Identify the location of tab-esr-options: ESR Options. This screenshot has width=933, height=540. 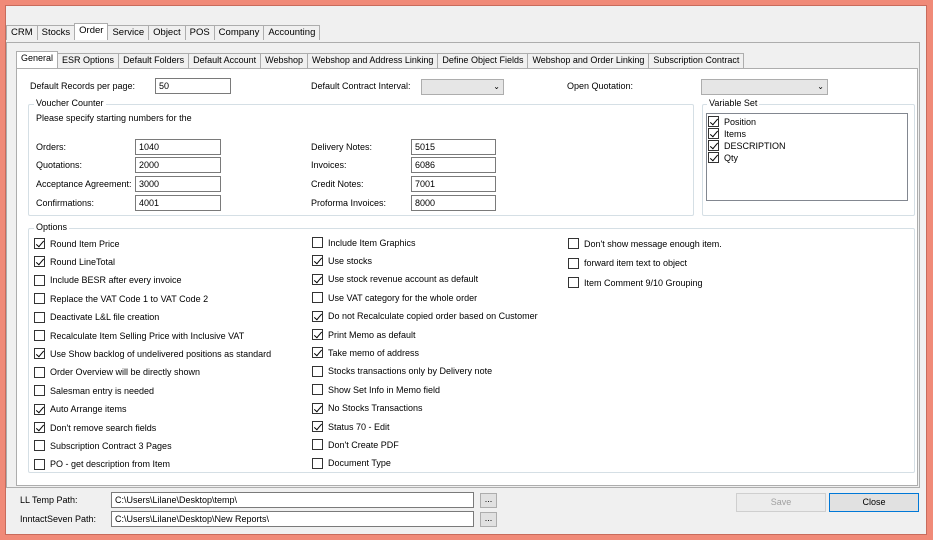
(88, 60).